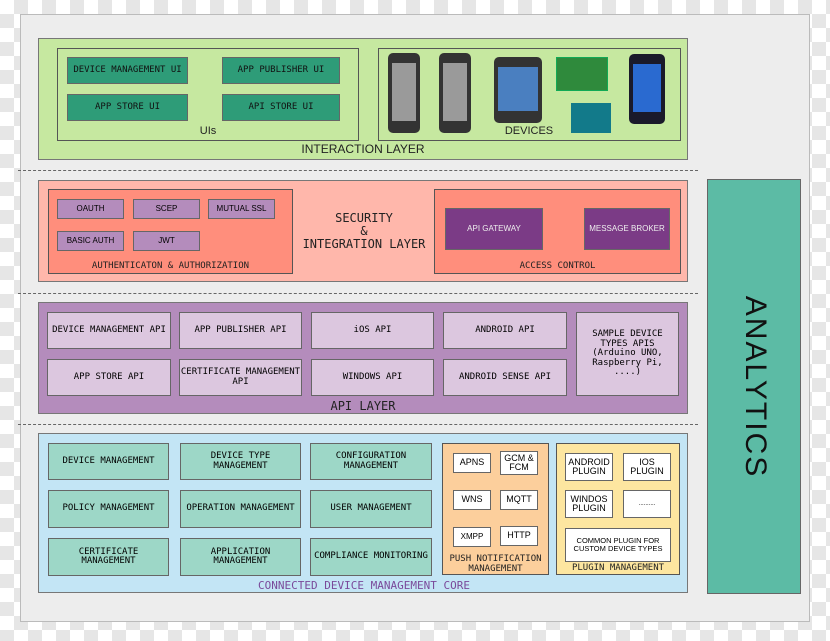 The height and width of the screenshot is (641, 830). Describe the element at coordinates (505, 330) in the screenshot. I see `api-item: ANDROID API` at that location.